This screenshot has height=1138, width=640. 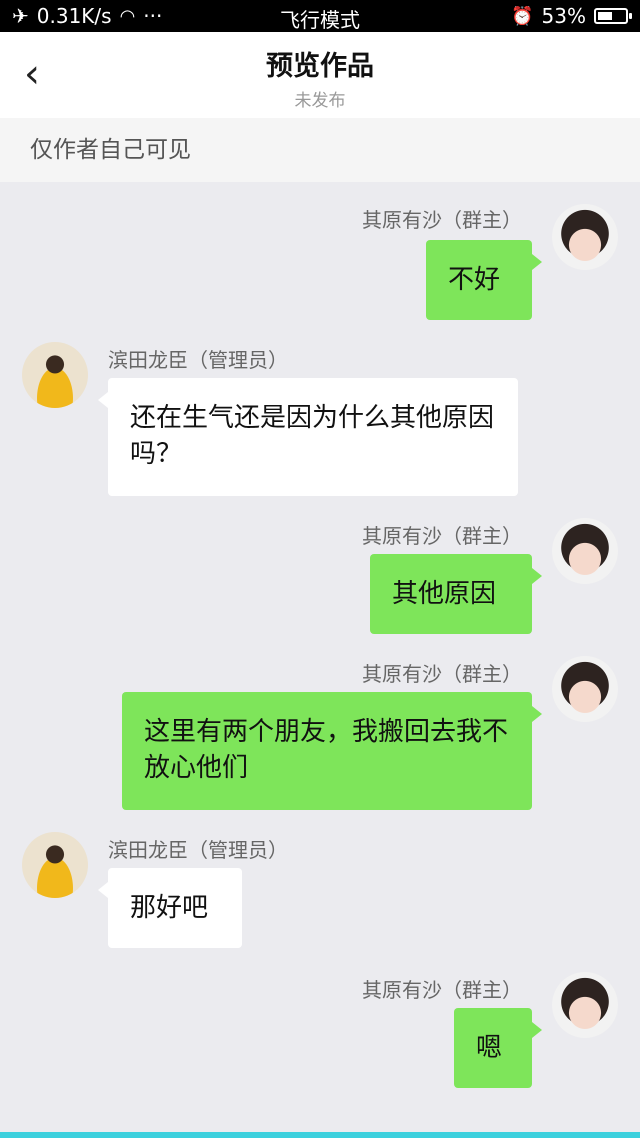 What do you see at coordinates (320, 150) in the screenshot?
I see `visibility-notice: 仅作者自己可见` at bounding box center [320, 150].